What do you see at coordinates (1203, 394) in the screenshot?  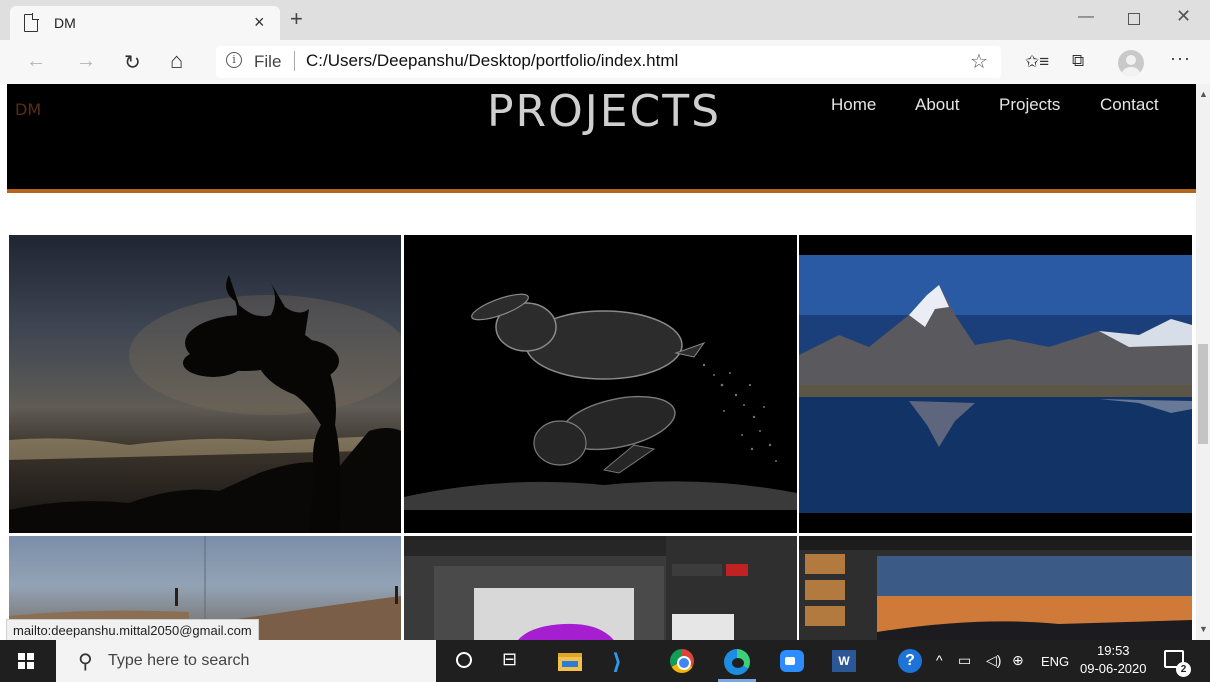 I see `scroll-thumb` at bounding box center [1203, 394].